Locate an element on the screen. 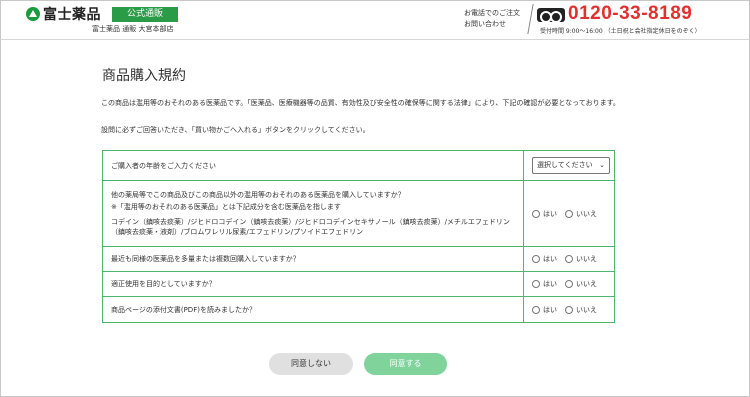  question-row-bulk-purchase: 最近も同様の医薬品を多量または複数回購入していますか？ はい いいえ is located at coordinates (358, 259).